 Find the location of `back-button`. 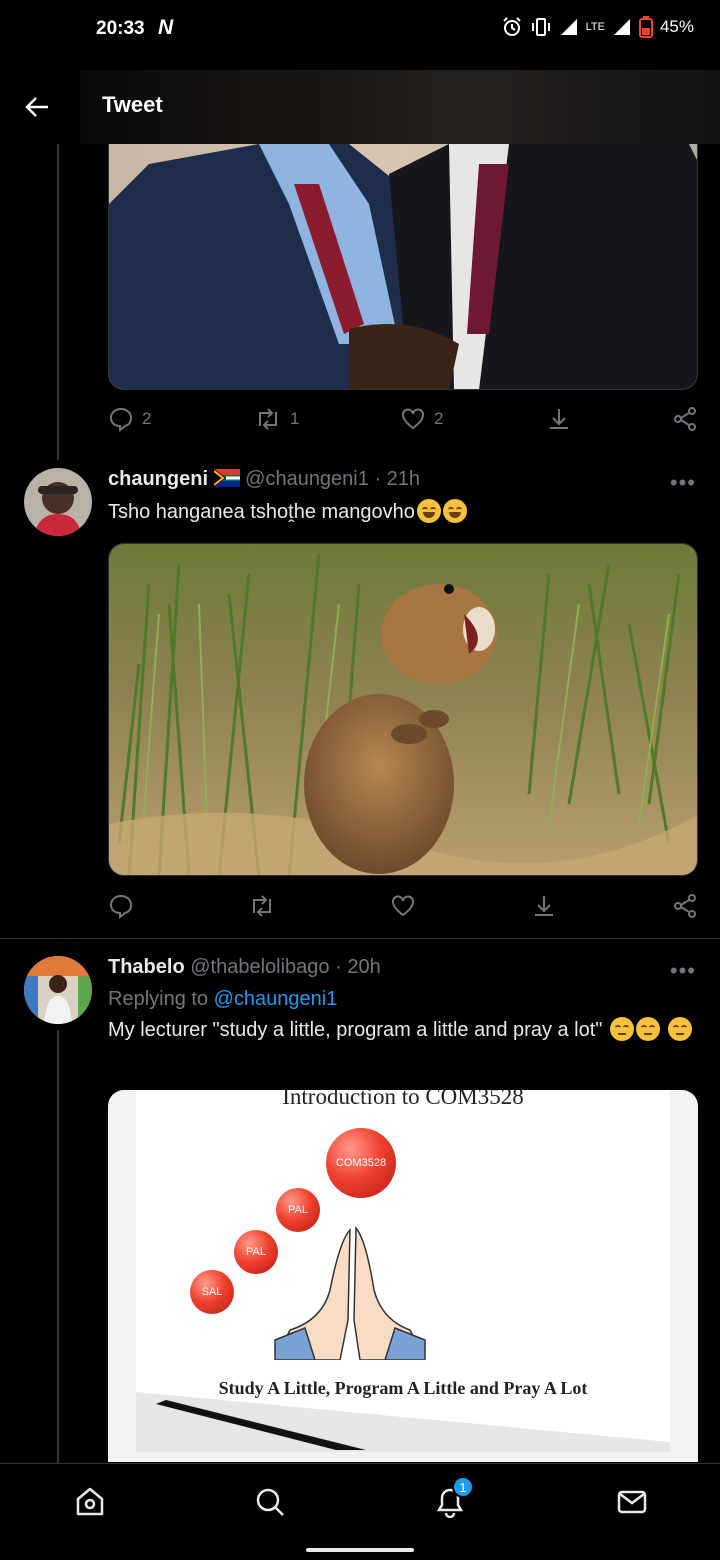

back-button is located at coordinates (37, 107).